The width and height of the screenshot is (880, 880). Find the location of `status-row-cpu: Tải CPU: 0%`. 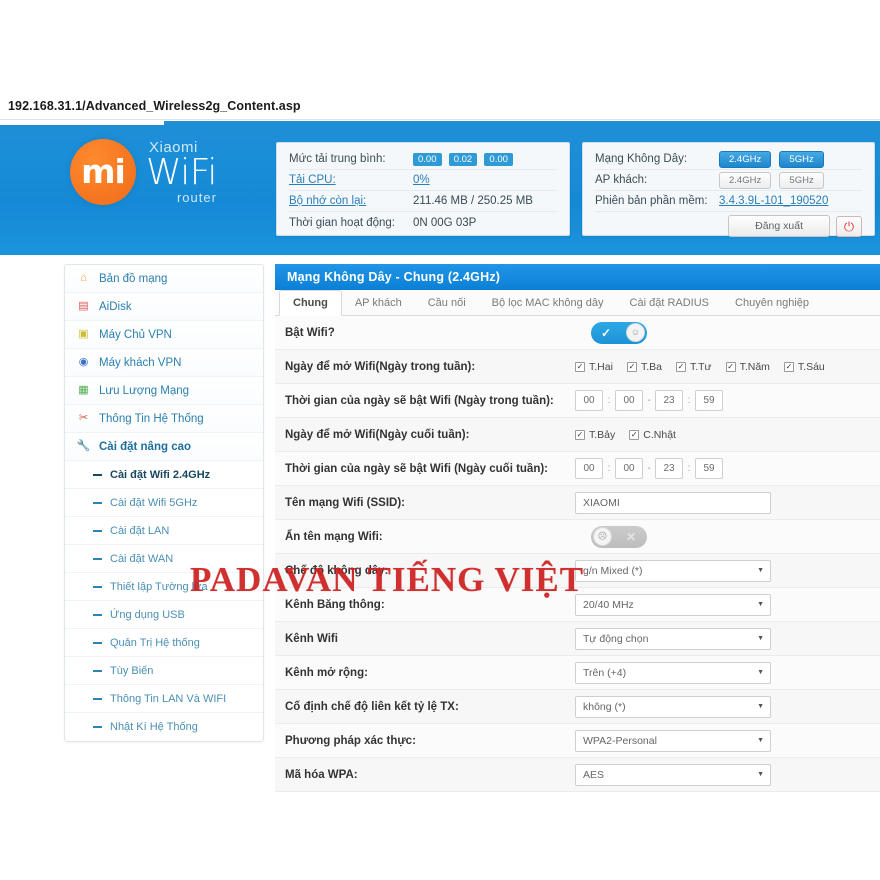

status-row-cpu: Tải CPU: 0% is located at coordinates (423, 180).